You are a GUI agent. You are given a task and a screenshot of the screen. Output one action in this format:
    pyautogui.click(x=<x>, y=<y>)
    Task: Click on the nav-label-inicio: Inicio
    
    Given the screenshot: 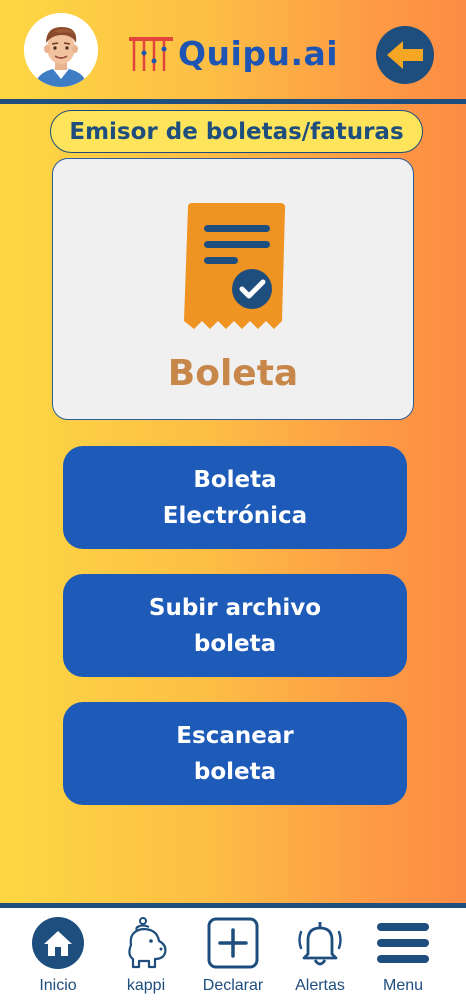 What is the action you would take?
    pyautogui.click(x=58, y=985)
    